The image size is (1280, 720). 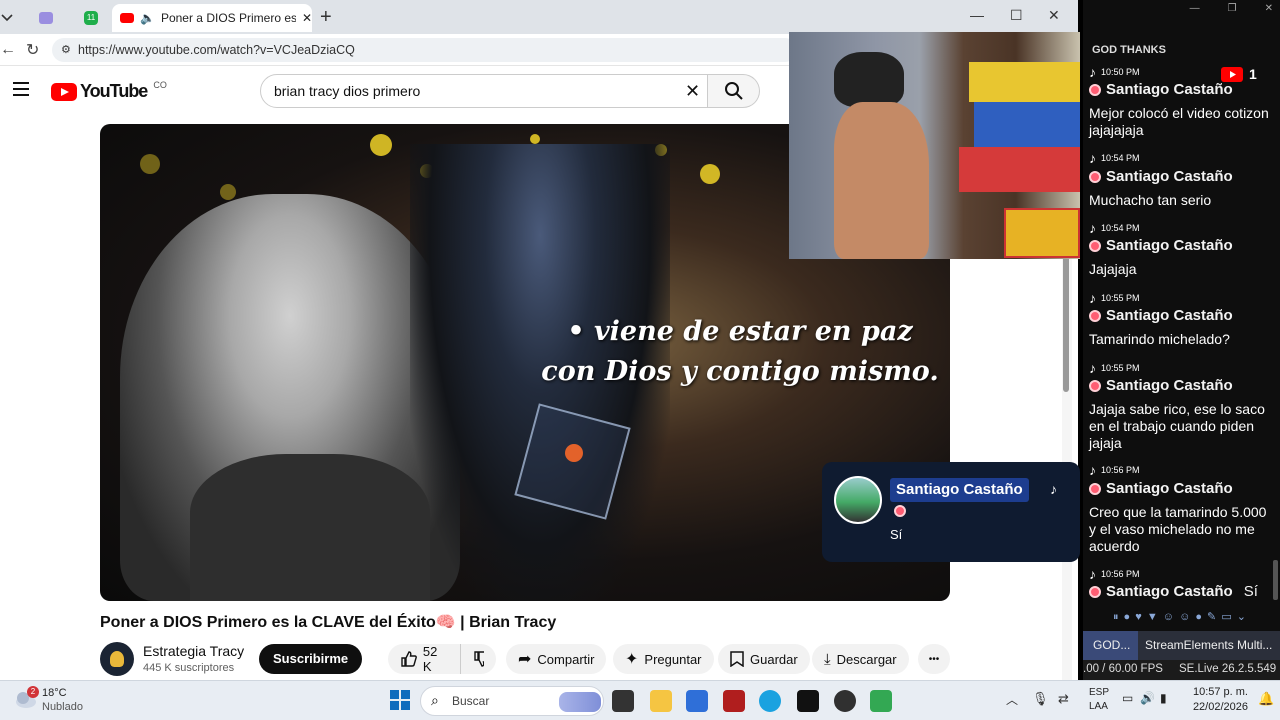 What do you see at coordinates (770, 701) in the screenshot?
I see `edge-icon` at bounding box center [770, 701].